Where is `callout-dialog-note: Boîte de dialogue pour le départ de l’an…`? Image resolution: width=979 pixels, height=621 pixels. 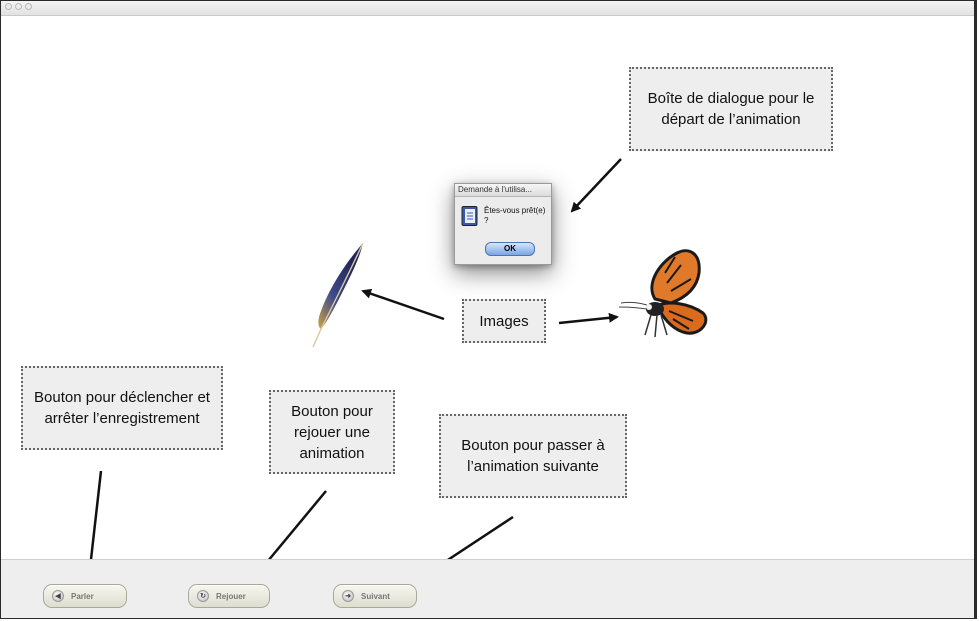 callout-dialog-note: Boîte de dialogue pour le départ de l’an… is located at coordinates (731, 109).